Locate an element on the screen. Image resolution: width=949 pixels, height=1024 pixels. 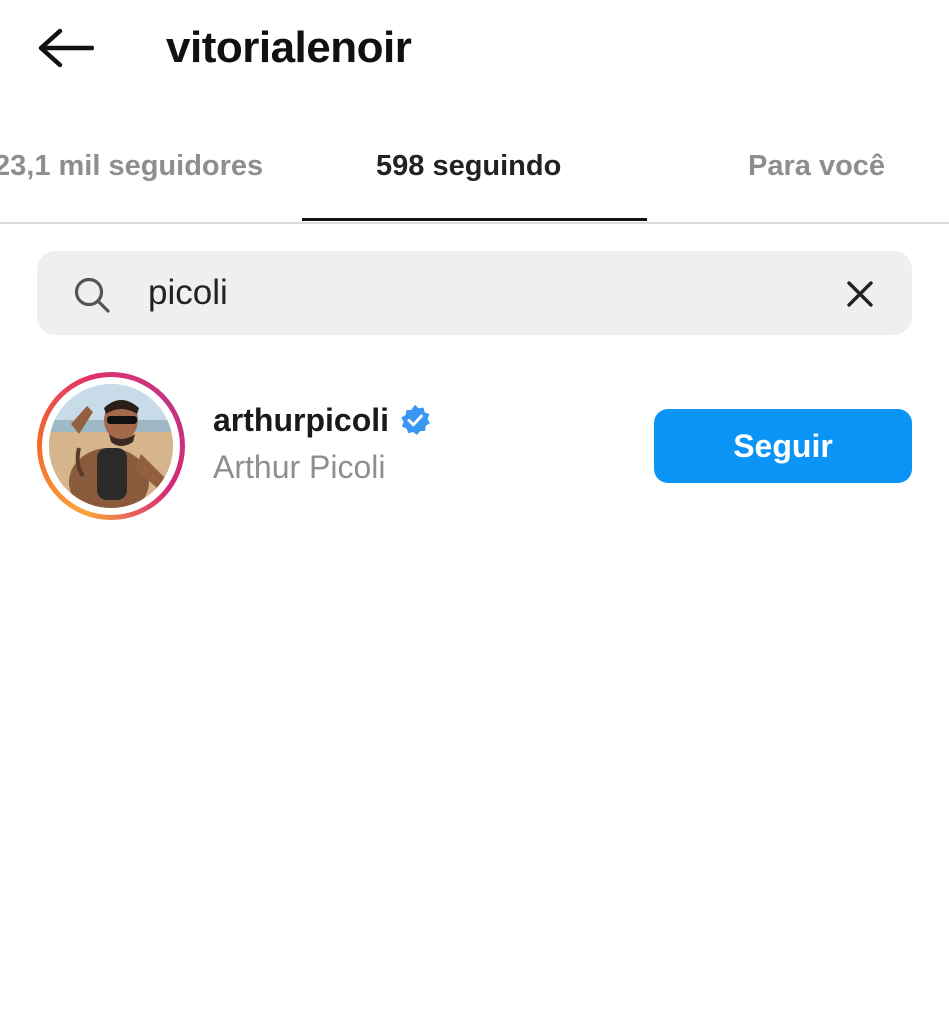
tab-for-you: Para você is located at coordinates (816, 166).